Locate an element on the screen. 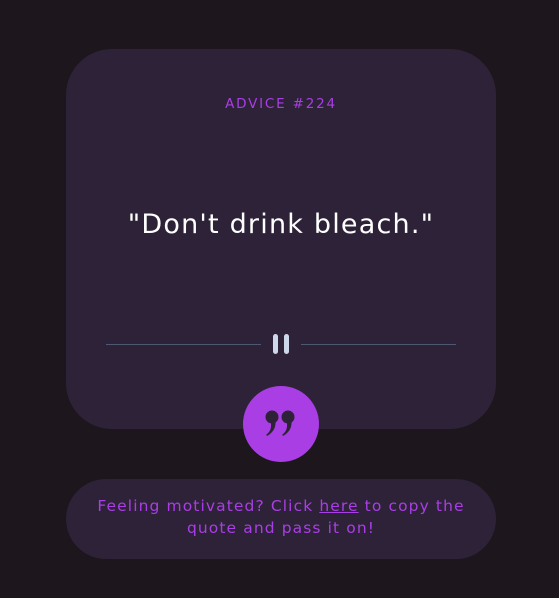  advice-number: ADVICE #224 is located at coordinates (281, 104).